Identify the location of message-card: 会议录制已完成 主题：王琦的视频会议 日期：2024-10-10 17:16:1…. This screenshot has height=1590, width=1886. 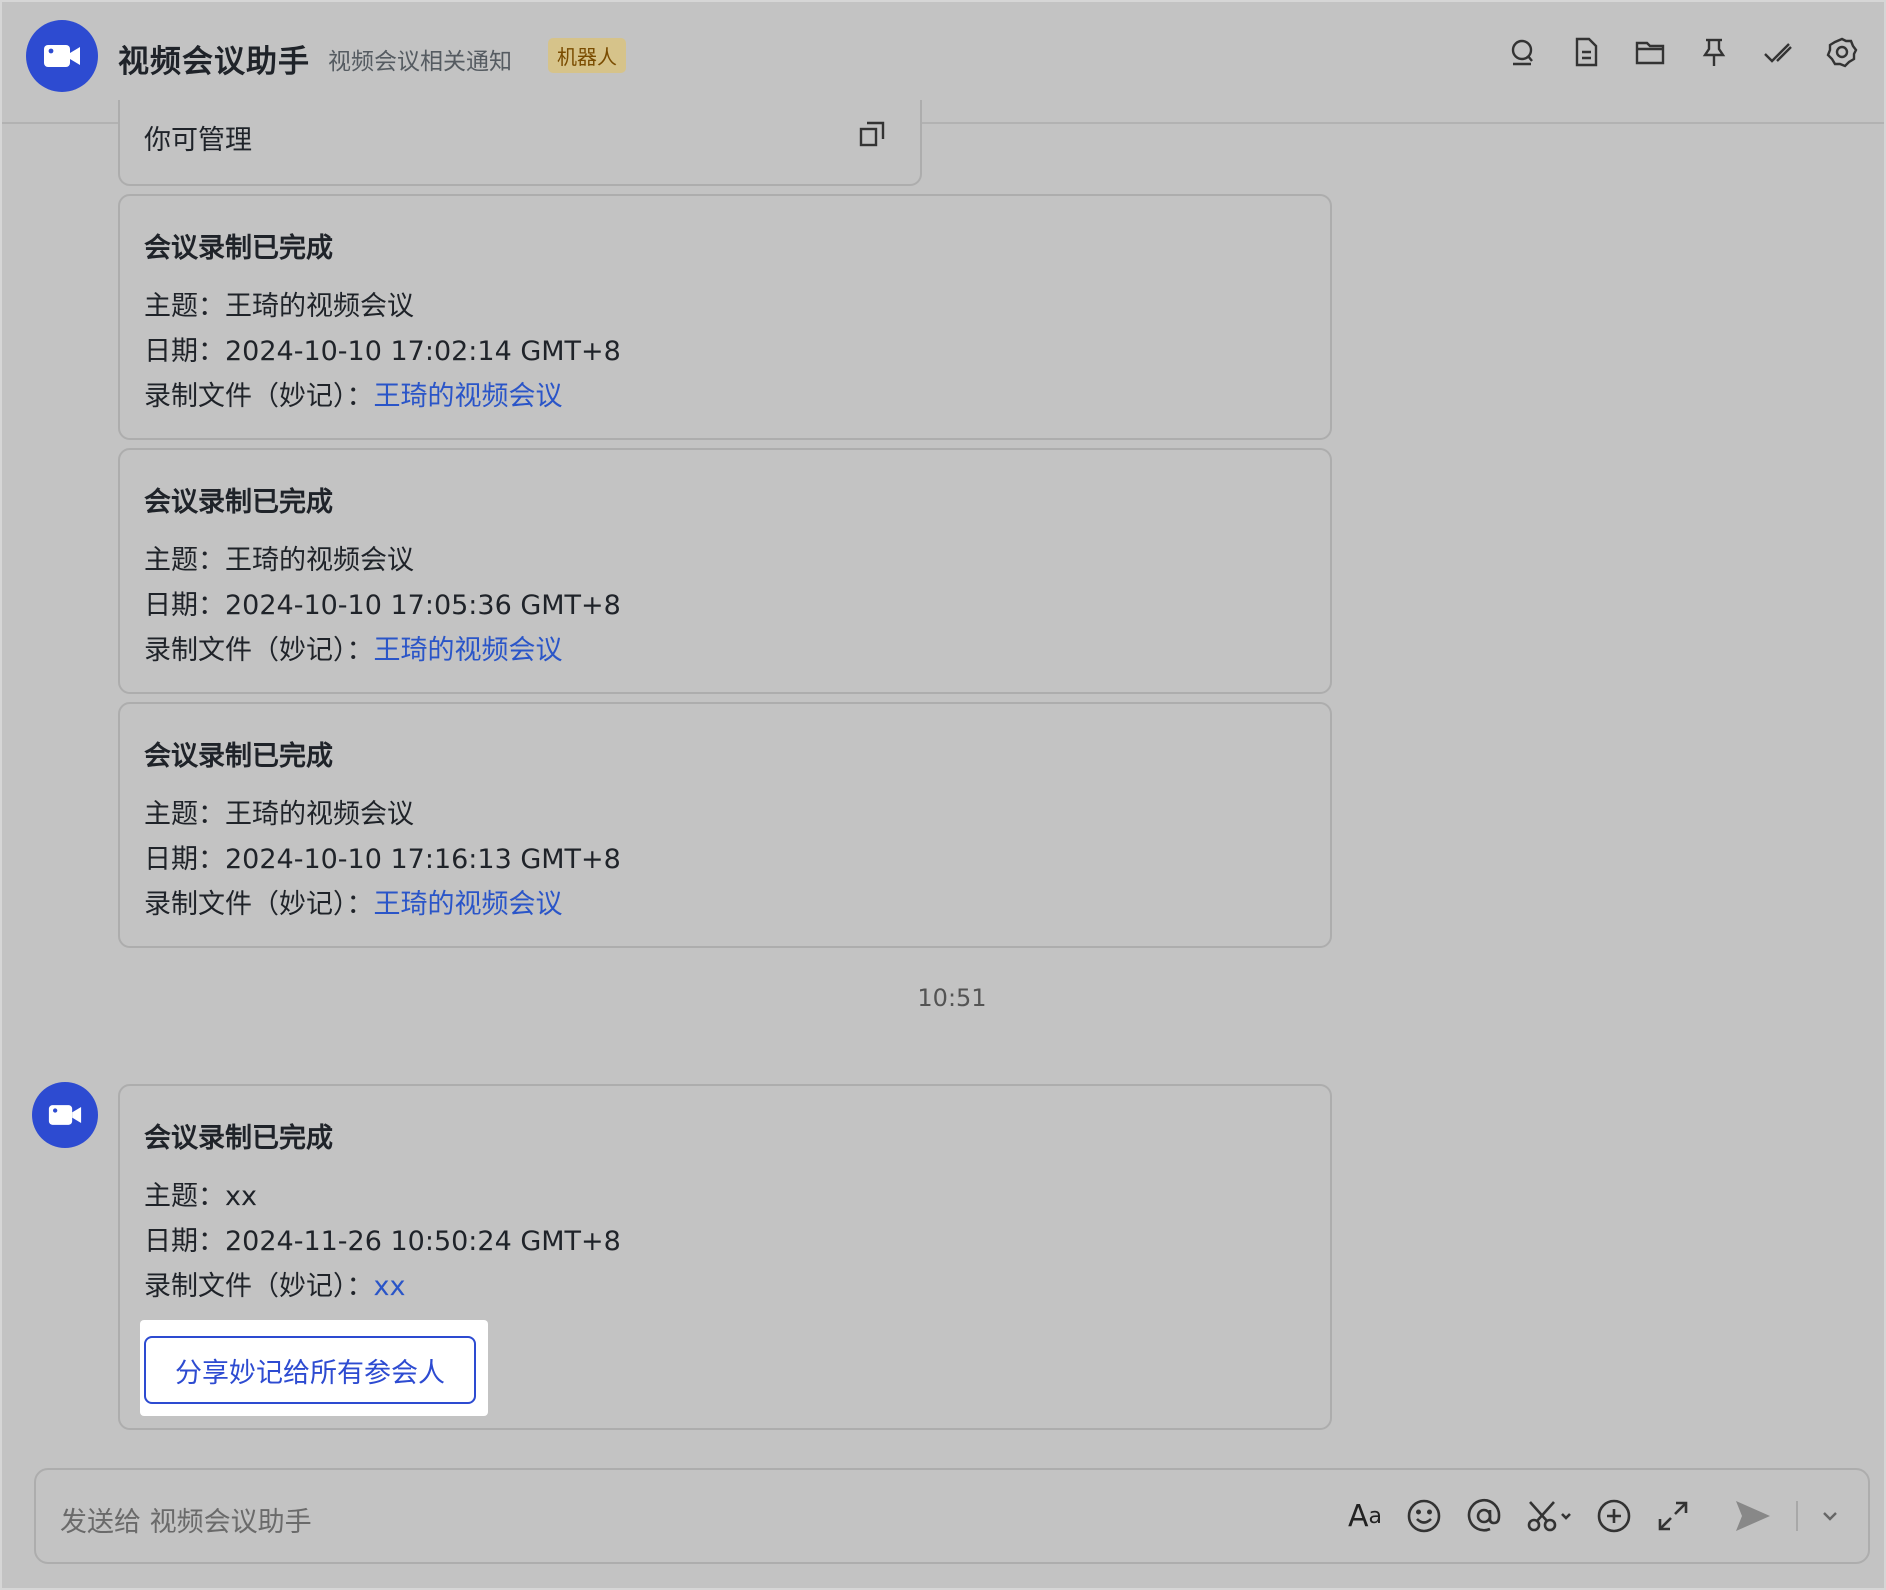
(725, 825).